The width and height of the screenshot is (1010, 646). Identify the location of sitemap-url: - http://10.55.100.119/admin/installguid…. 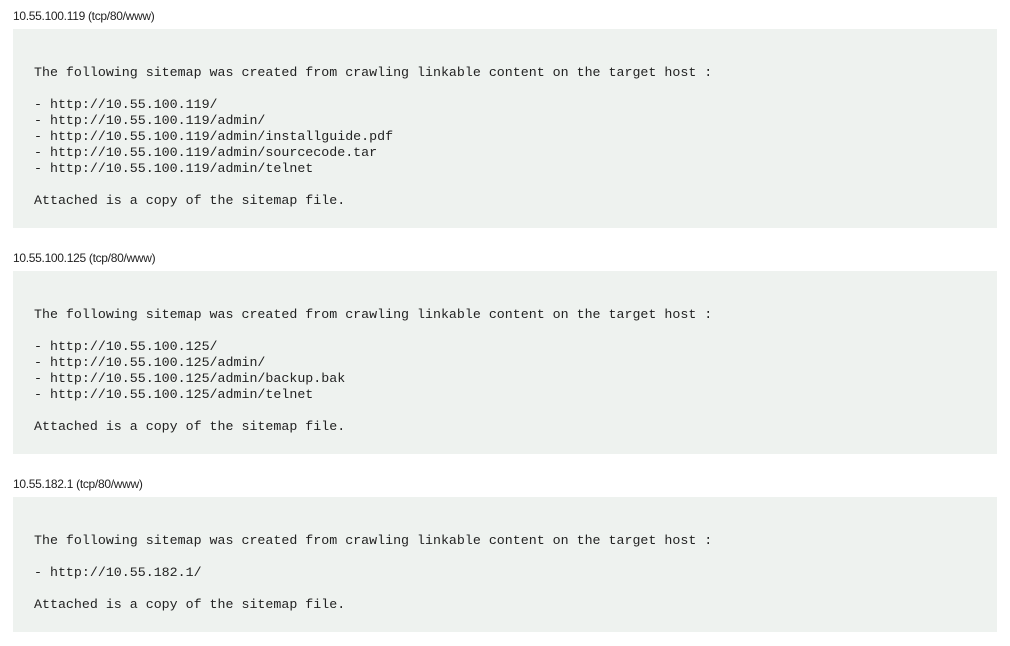
(214, 136).